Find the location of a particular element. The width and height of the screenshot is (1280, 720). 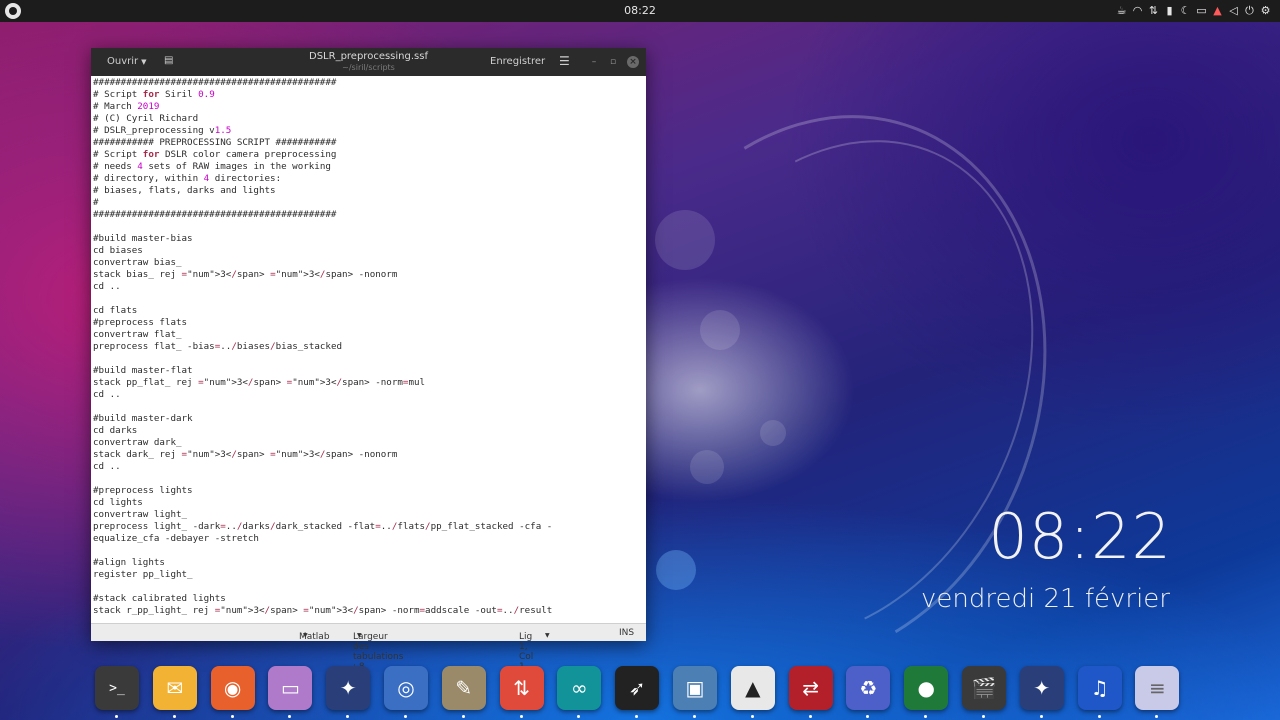

dock-camera-icon: ◎ is located at coordinates (406, 688).